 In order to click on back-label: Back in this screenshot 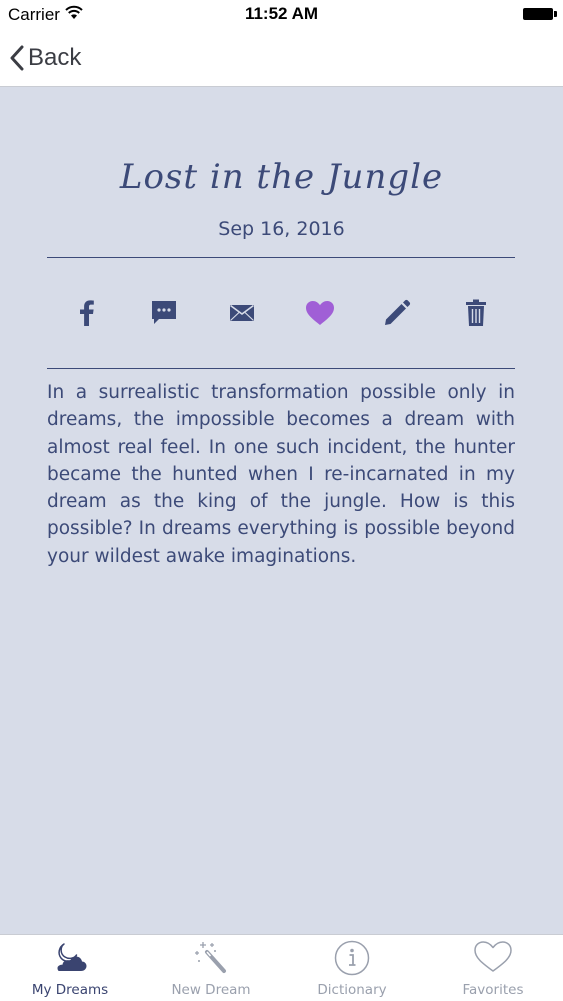, I will do `click(55, 57)`.